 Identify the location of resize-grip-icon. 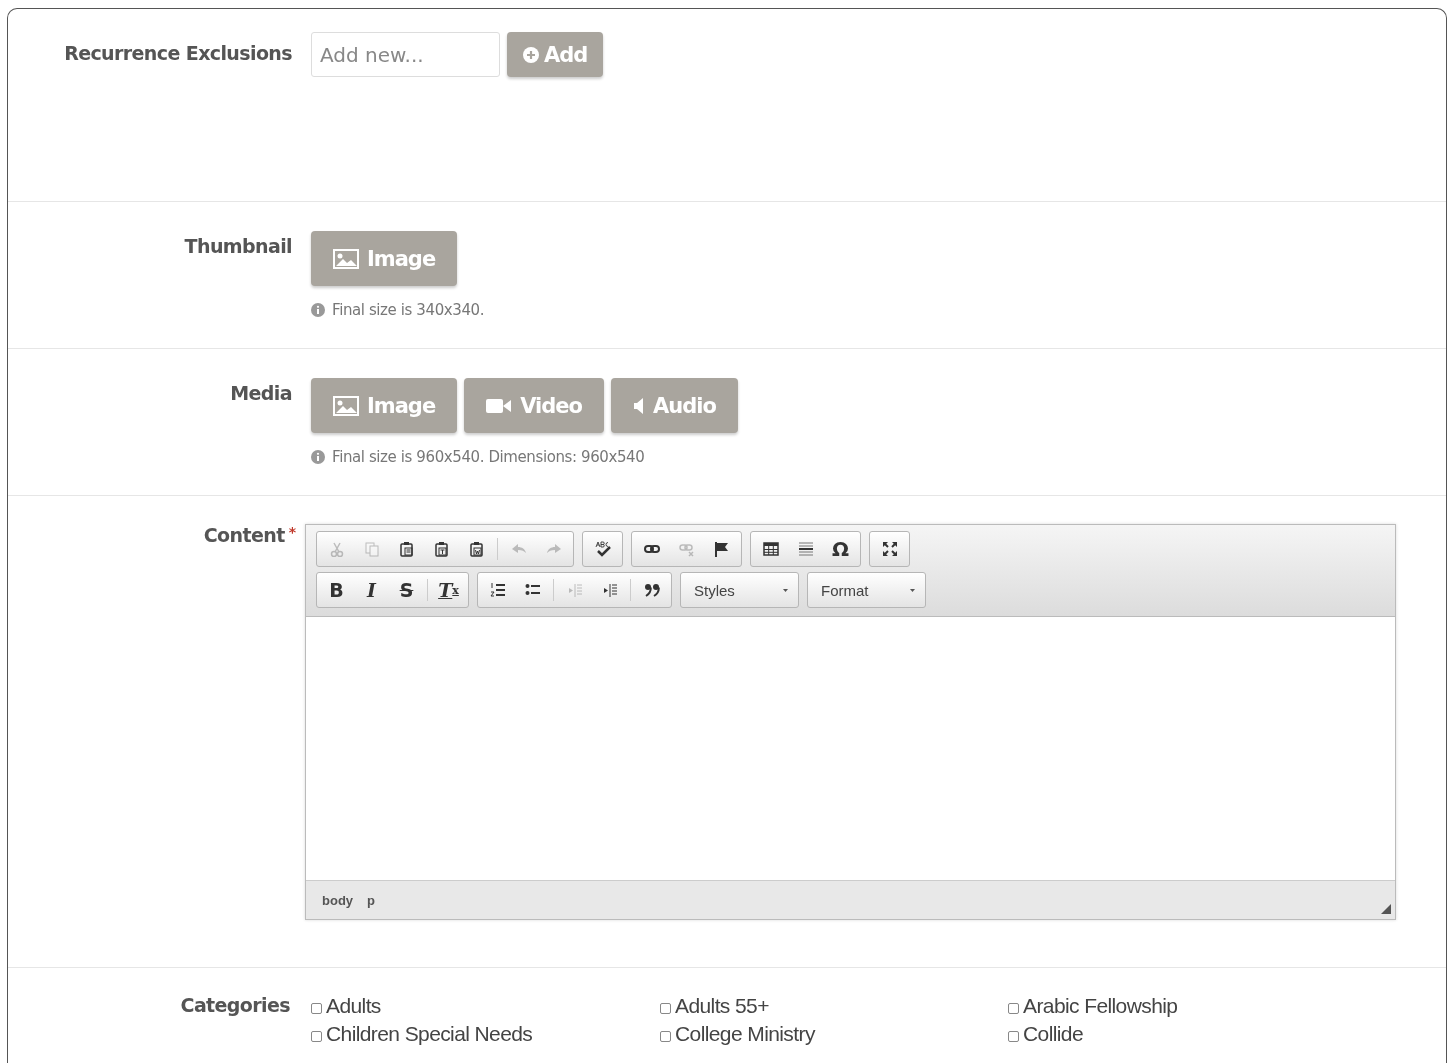
(1386, 909).